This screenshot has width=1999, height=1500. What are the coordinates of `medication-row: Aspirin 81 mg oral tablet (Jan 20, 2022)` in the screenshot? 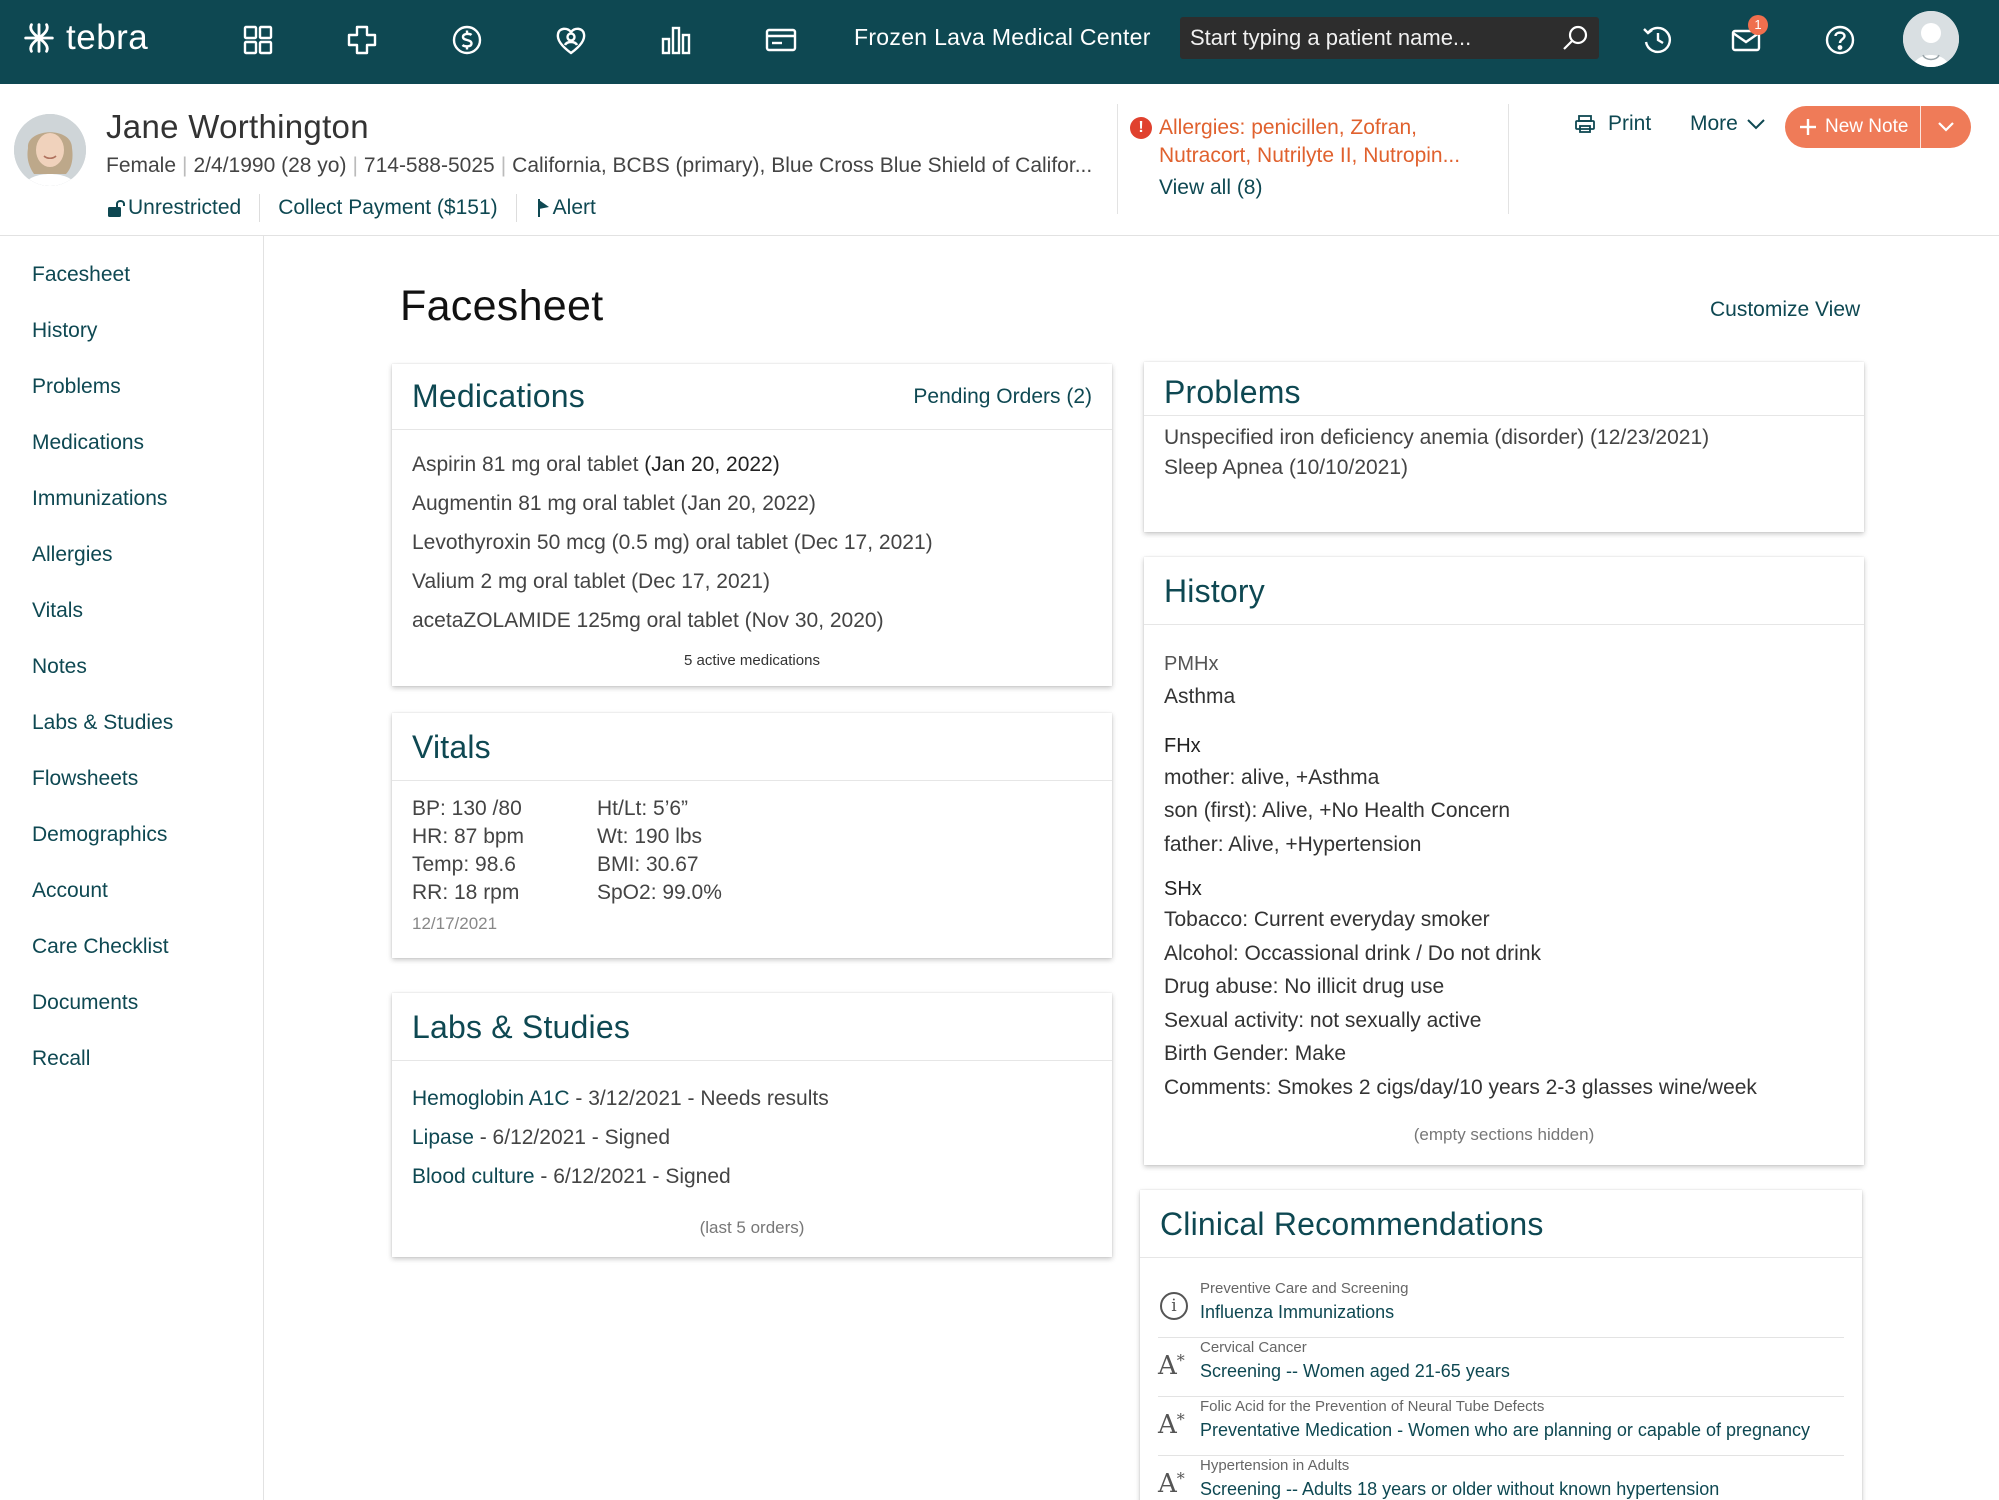 It's located at (596, 465).